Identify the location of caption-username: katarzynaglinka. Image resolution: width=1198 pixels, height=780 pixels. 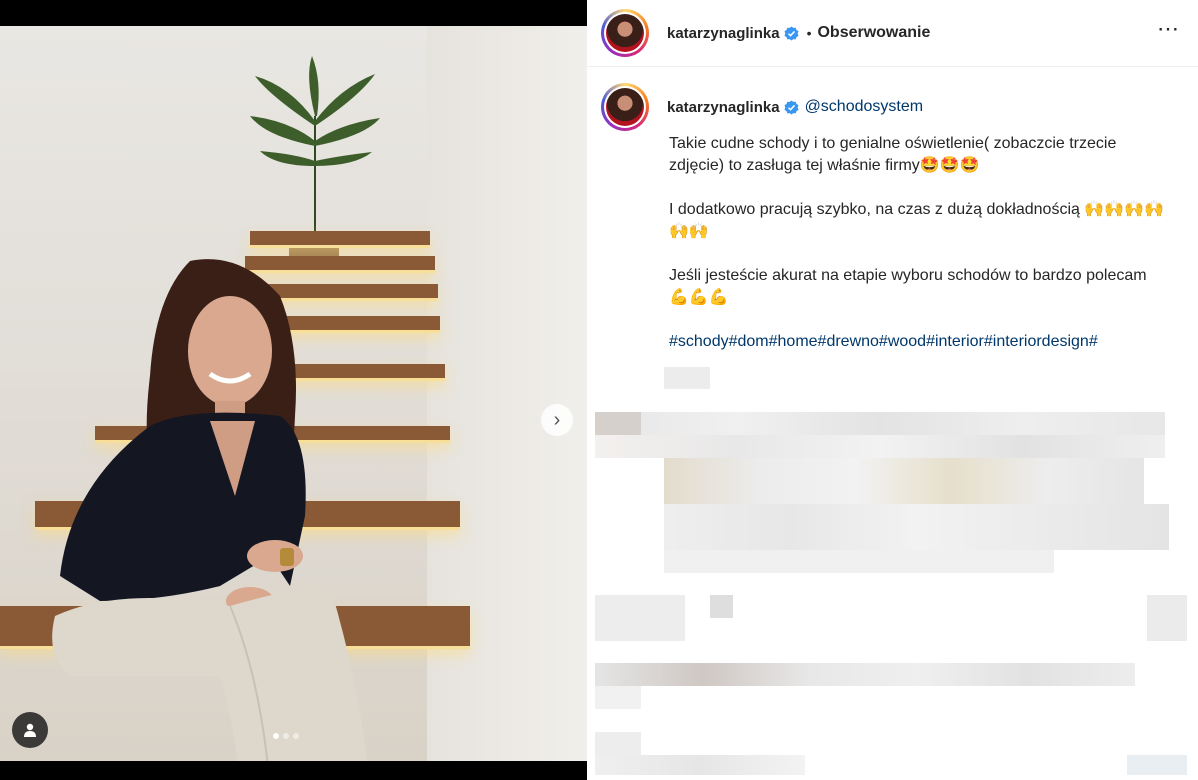
(723, 107).